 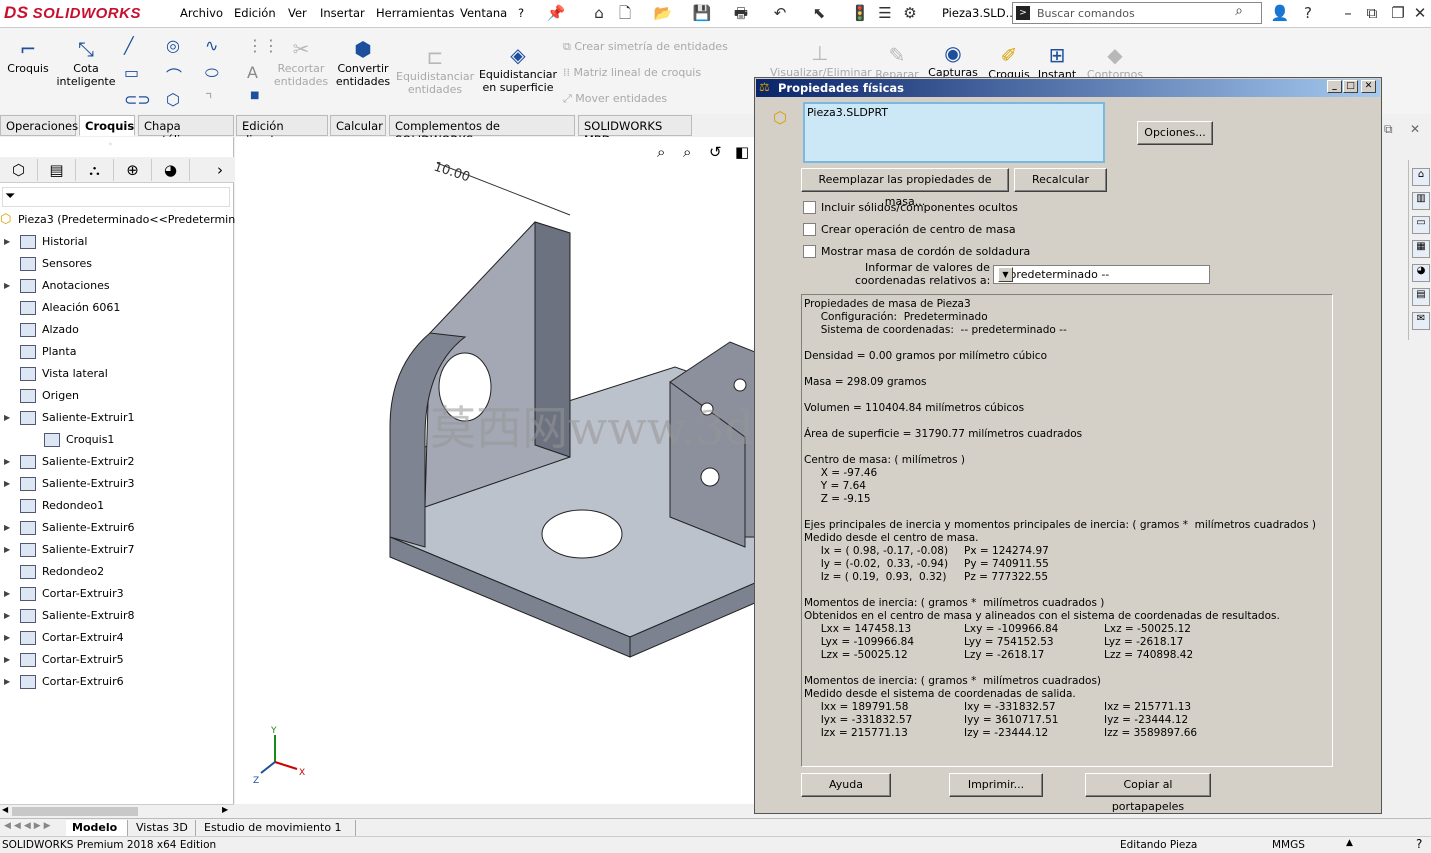 I want to click on tree-item: Vista lateral, so click(x=117, y=374).